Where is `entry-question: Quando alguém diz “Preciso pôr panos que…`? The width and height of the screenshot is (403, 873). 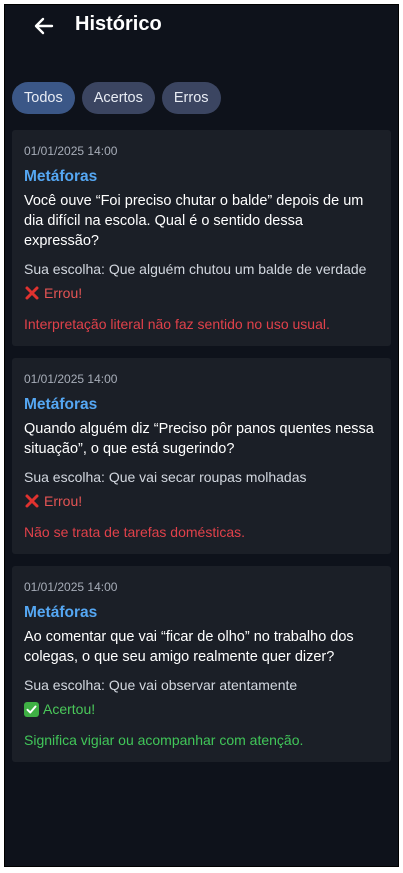 entry-question: Quando alguém diz “Preciso pôr panos que… is located at coordinates (199, 439).